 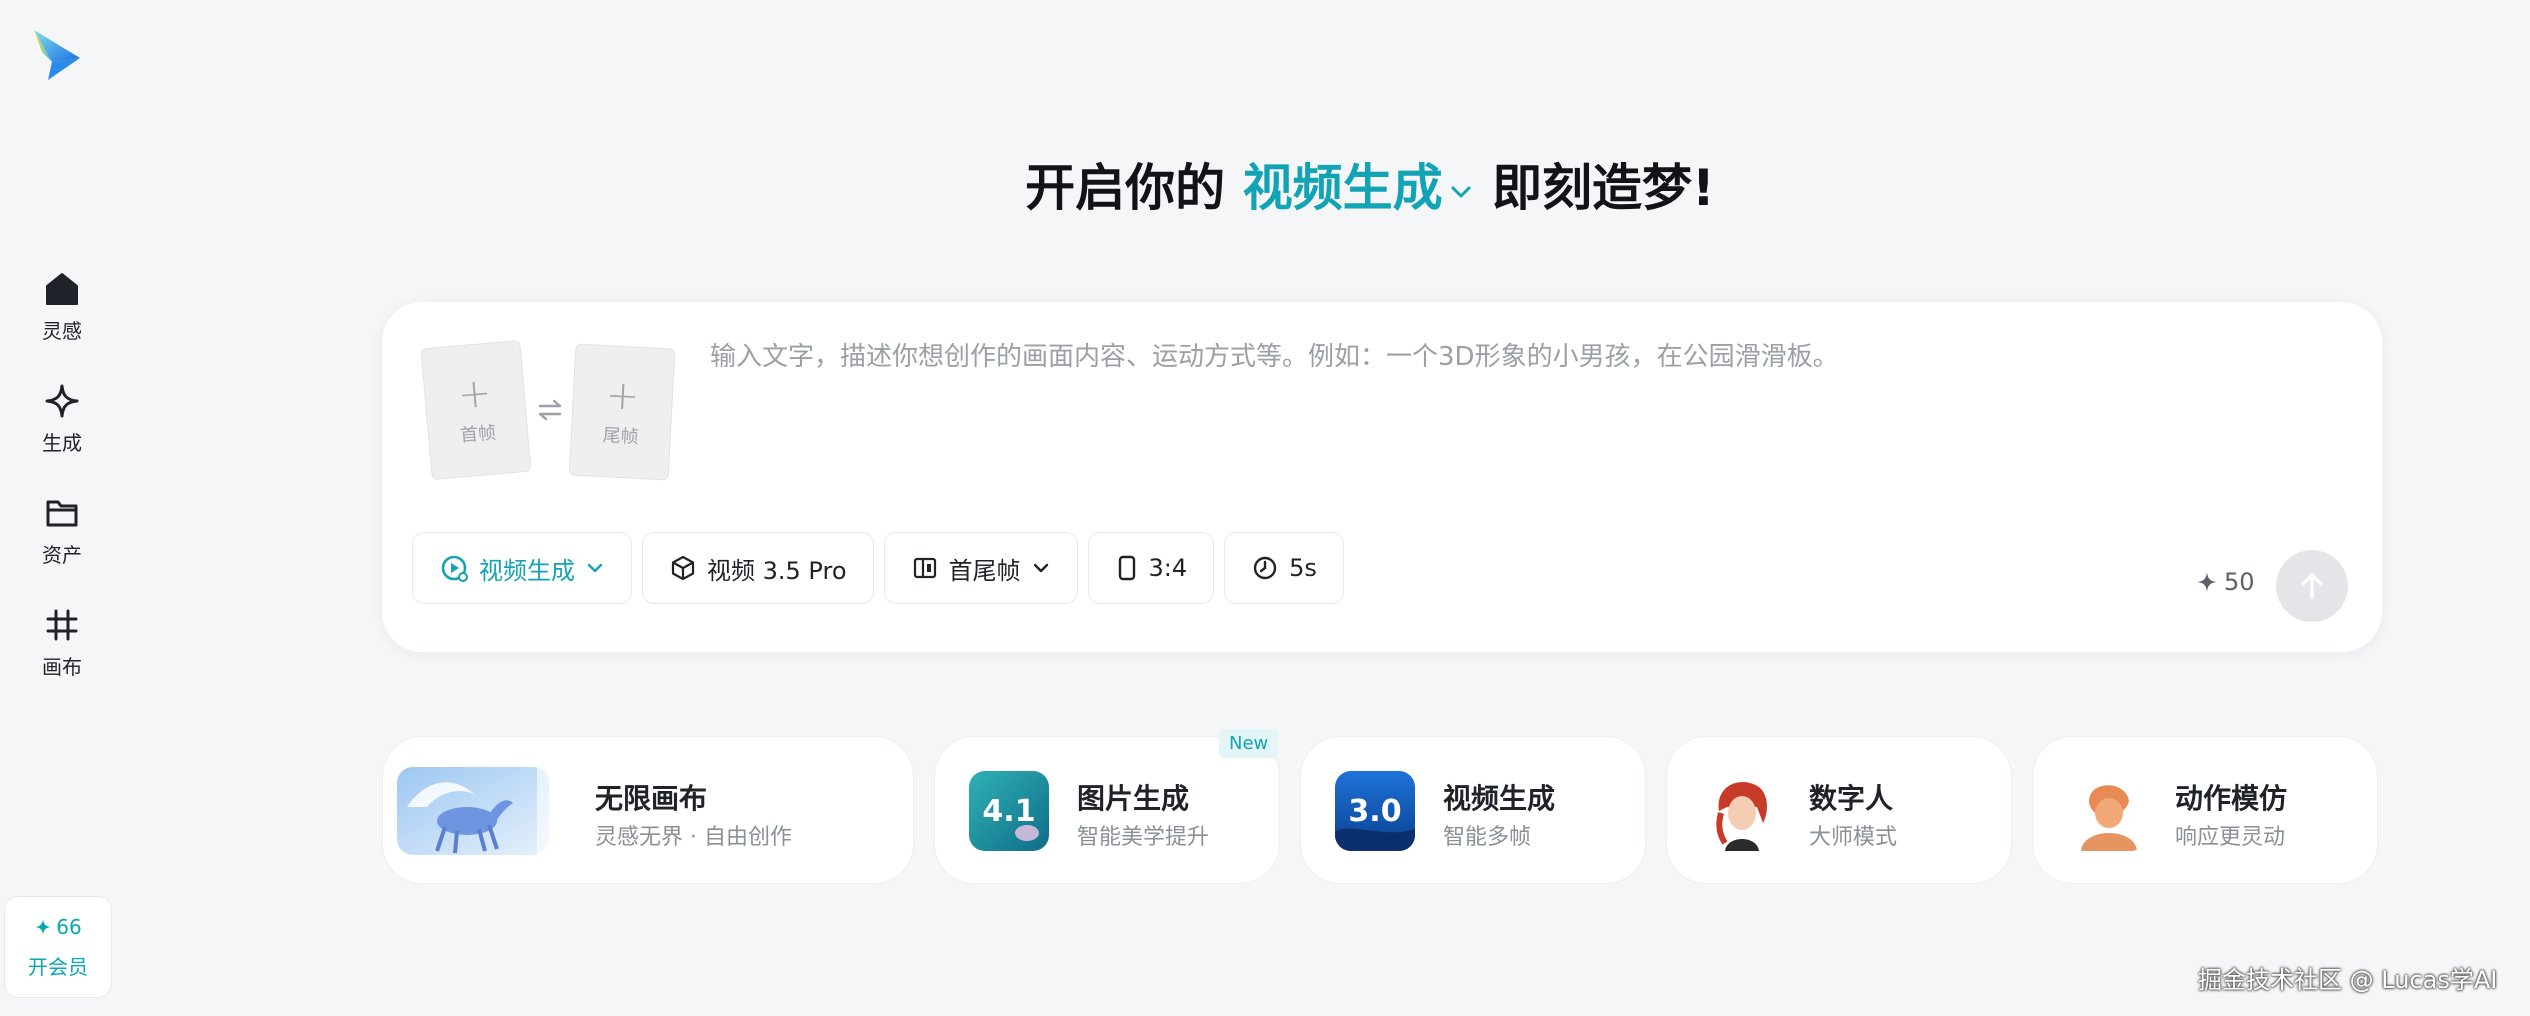 I want to click on frames-label: 首尾帧, so click(x=984, y=570).